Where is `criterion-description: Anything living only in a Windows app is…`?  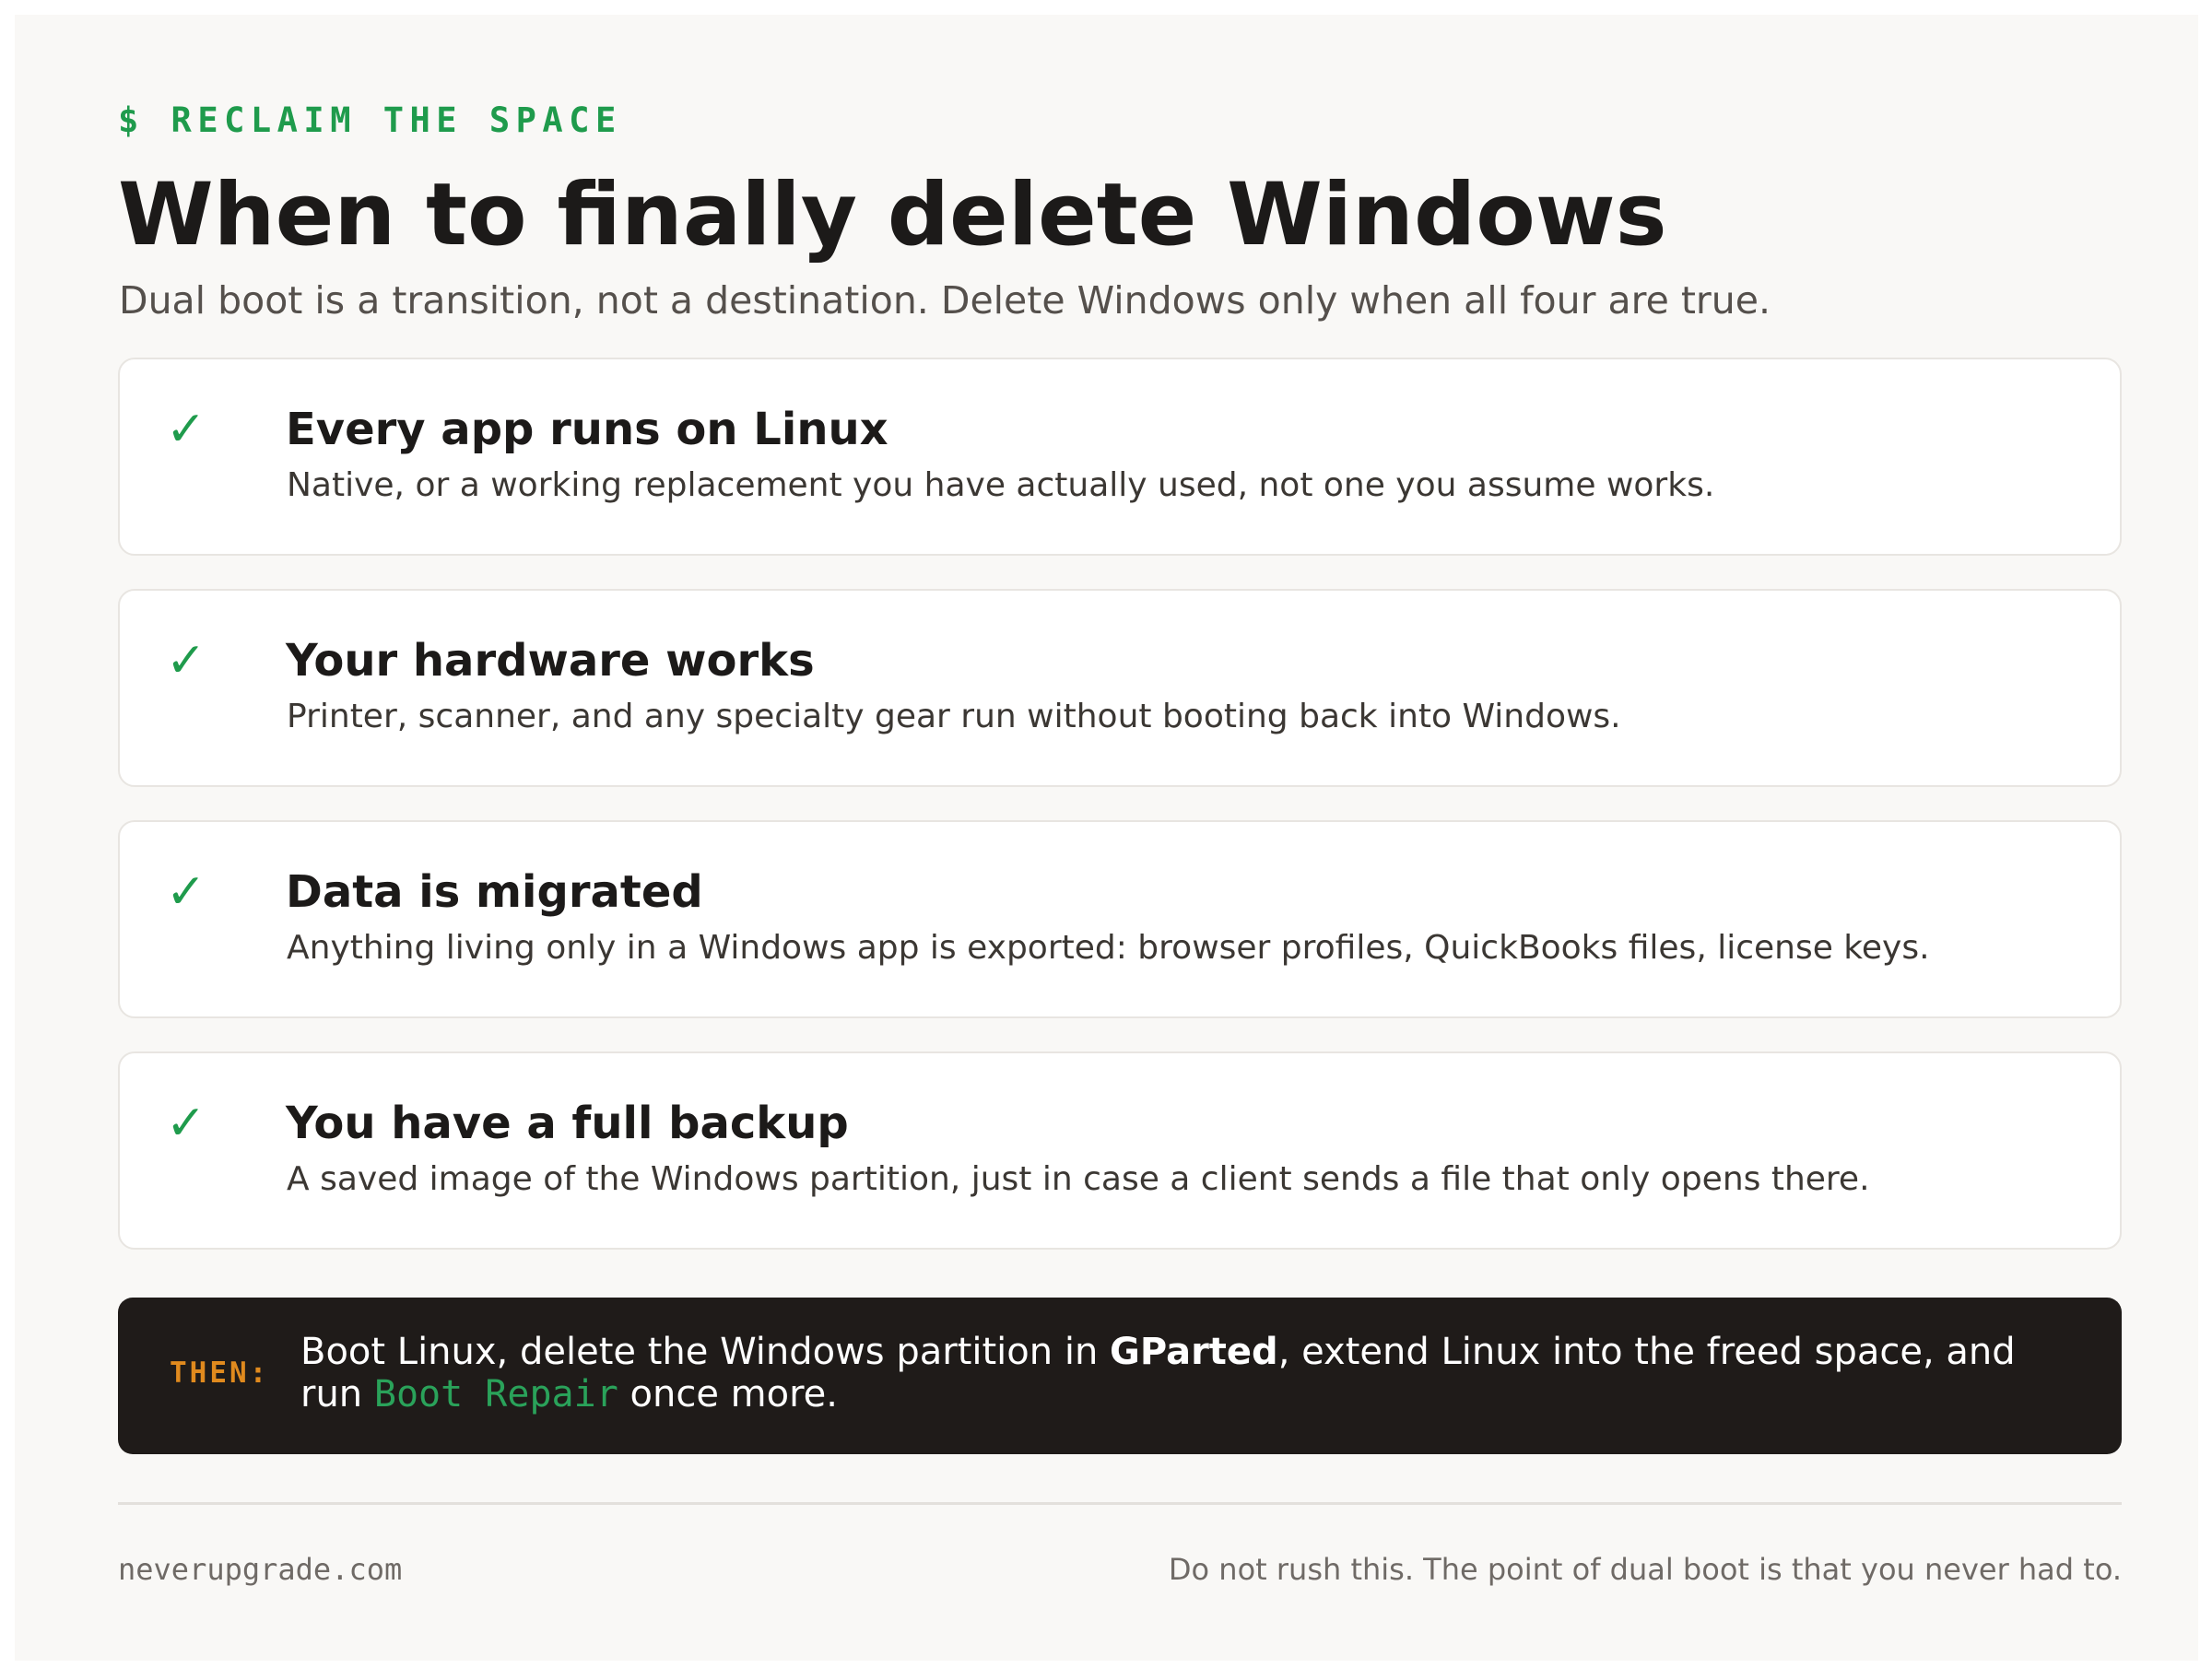 criterion-description: Anything living only in a Windows app is… is located at coordinates (1108, 948).